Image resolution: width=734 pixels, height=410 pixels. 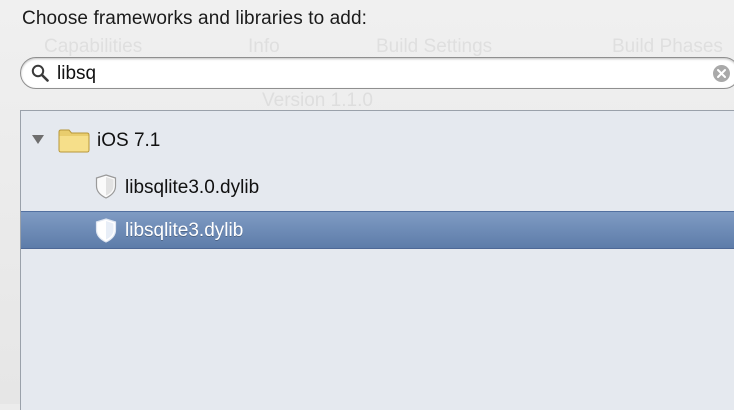 I want to click on search-field: libsq, so click(x=377, y=73).